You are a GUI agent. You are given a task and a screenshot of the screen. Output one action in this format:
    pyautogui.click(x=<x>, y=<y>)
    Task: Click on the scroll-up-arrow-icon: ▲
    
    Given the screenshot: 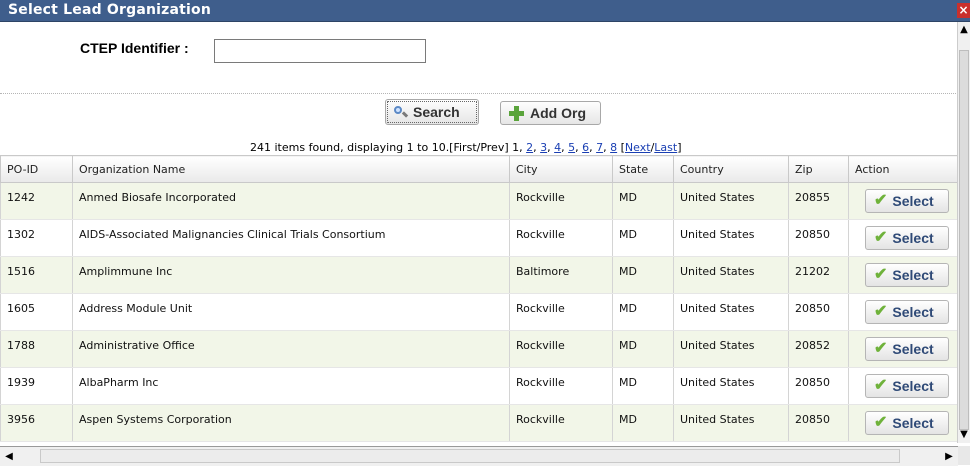 What is the action you would take?
    pyautogui.click(x=964, y=30)
    